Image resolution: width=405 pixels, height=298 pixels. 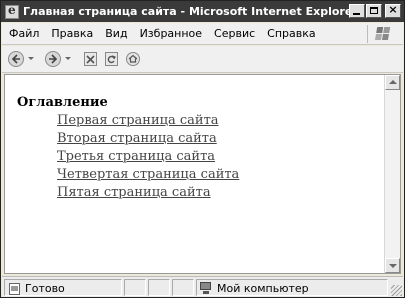 I want to click on computer-icon, so click(x=206, y=288).